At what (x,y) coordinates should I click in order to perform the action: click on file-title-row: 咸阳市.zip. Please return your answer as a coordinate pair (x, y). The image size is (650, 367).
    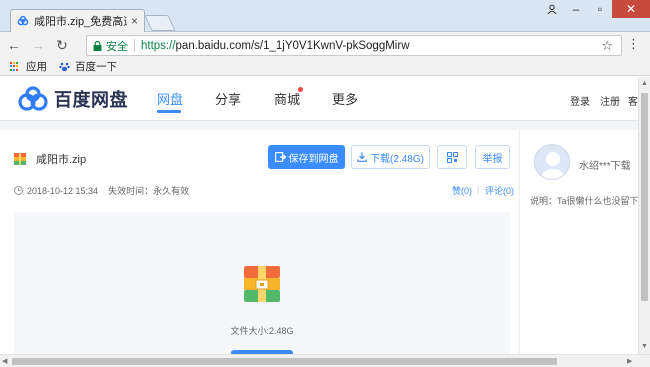
    Looking at the image, I should click on (50, 159).